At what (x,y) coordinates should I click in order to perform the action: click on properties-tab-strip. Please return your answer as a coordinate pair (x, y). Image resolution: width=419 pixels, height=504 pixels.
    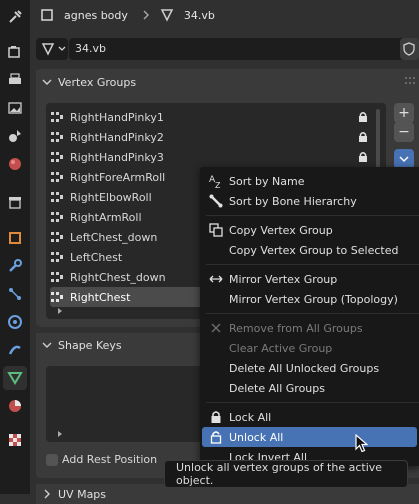
    Looking at the image, I should click on (15, 247).